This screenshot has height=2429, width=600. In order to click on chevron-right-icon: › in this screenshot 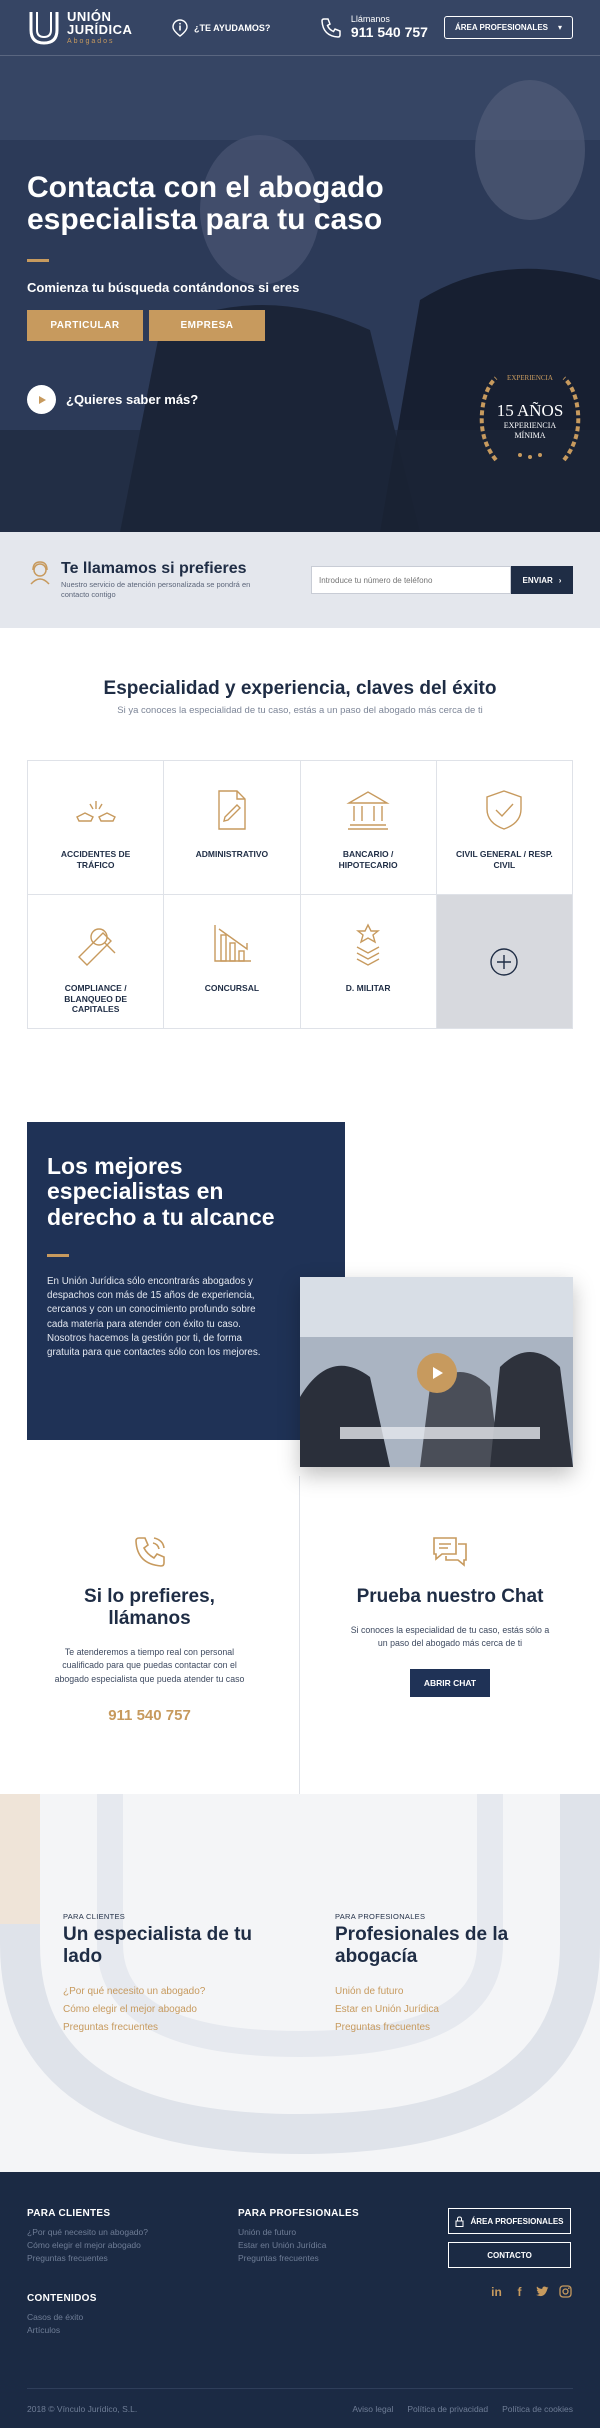, I will do `click(560, 580)`.